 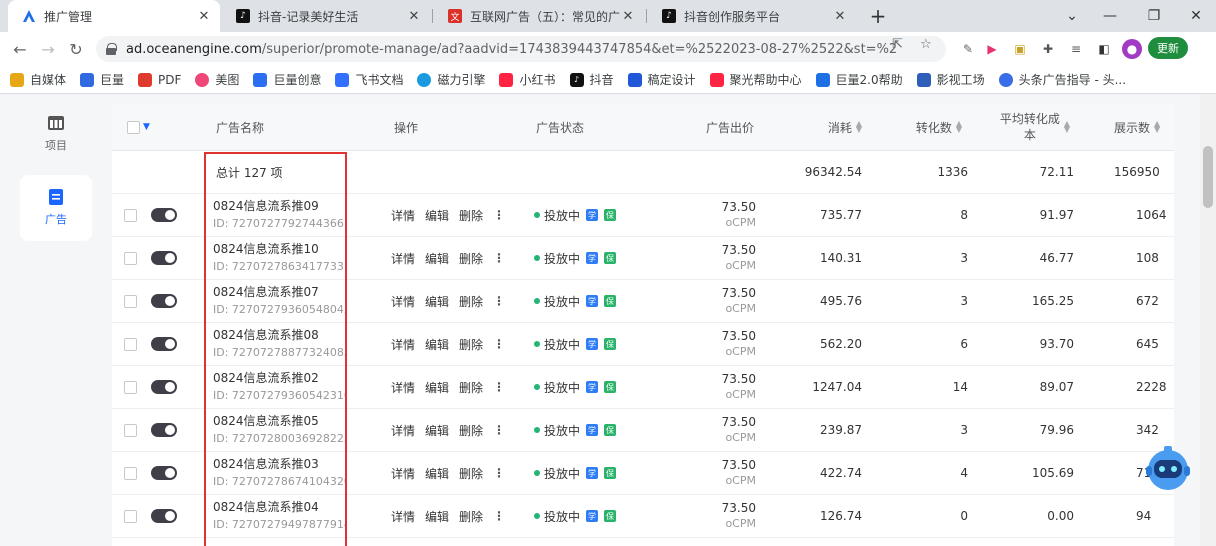 I want to click on select-all-checkbox: ▼, so click(x=138, y=127).